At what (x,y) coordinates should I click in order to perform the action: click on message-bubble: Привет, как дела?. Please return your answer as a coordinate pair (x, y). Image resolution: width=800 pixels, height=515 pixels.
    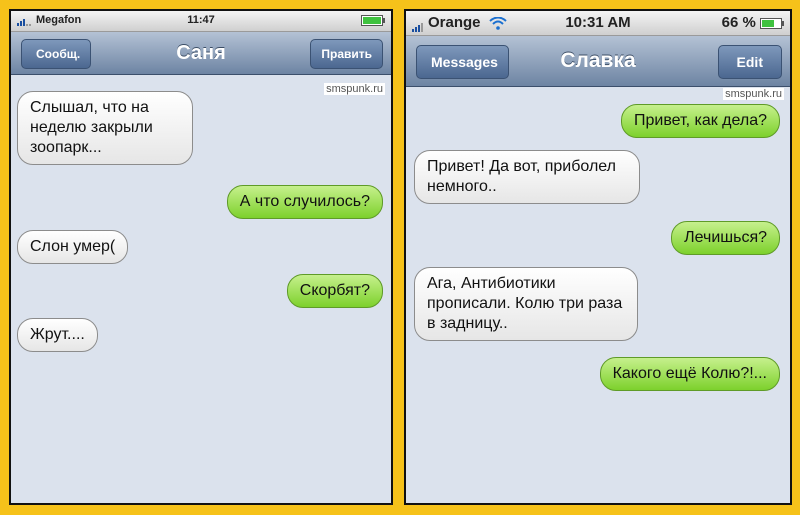
    Looking at the image, I should click on (700, 121).